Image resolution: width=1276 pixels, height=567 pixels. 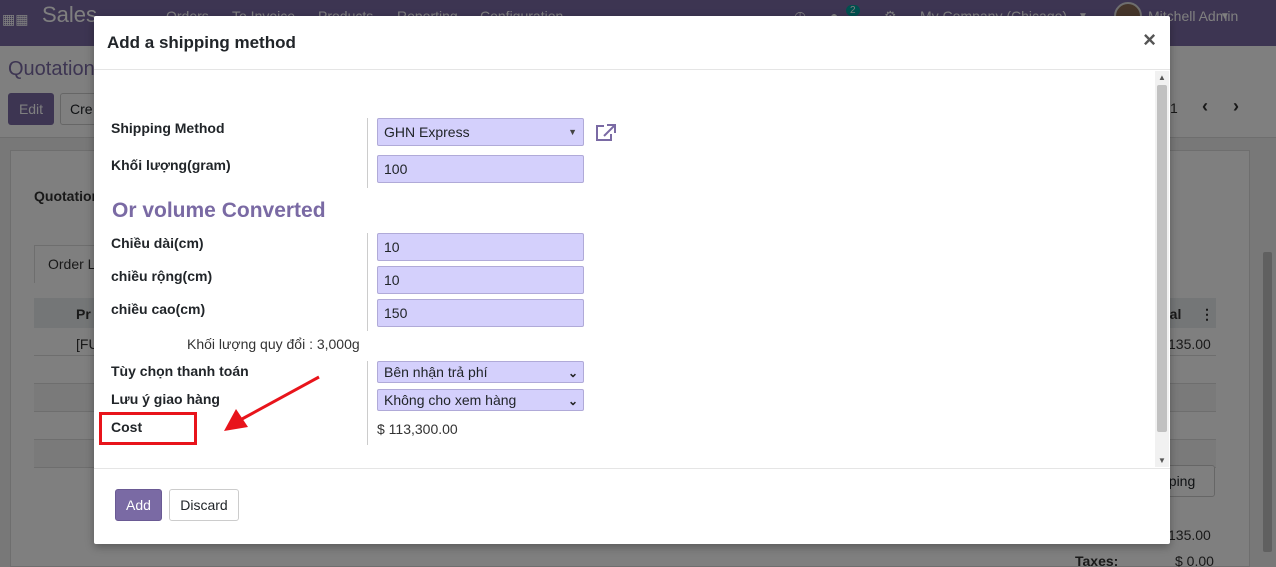 What do you see at coordinates (480, 247) in the screenshot?
I see `length-input` at bounding box center [480, 247].